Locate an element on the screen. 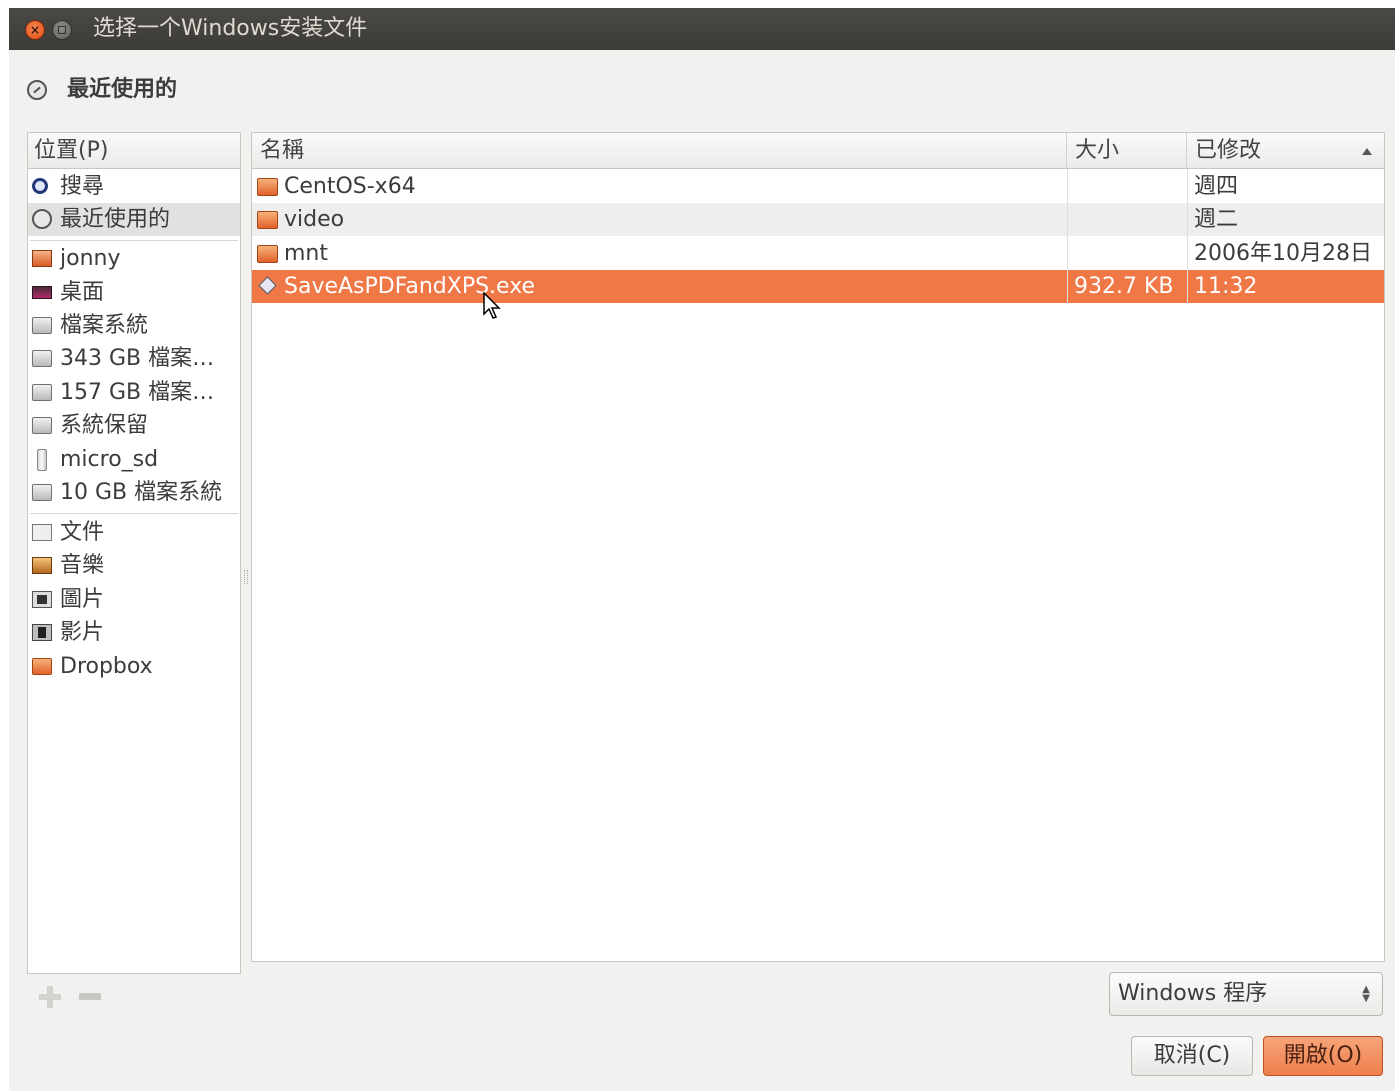 This screenshot has height=1091, width=1395. place-item-search: 搜尋 is located at coordinates (134, 186).